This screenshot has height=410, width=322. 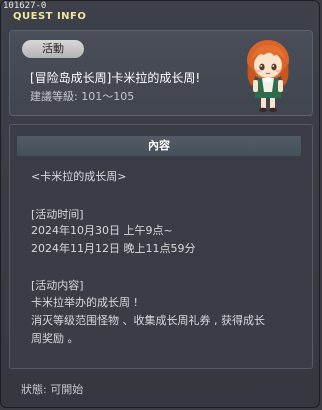 What do you see at coordinates (55, 338) in the screenshot?
I see `event-description-line-3: 周奖励 。` at bounding box center [55, 338].